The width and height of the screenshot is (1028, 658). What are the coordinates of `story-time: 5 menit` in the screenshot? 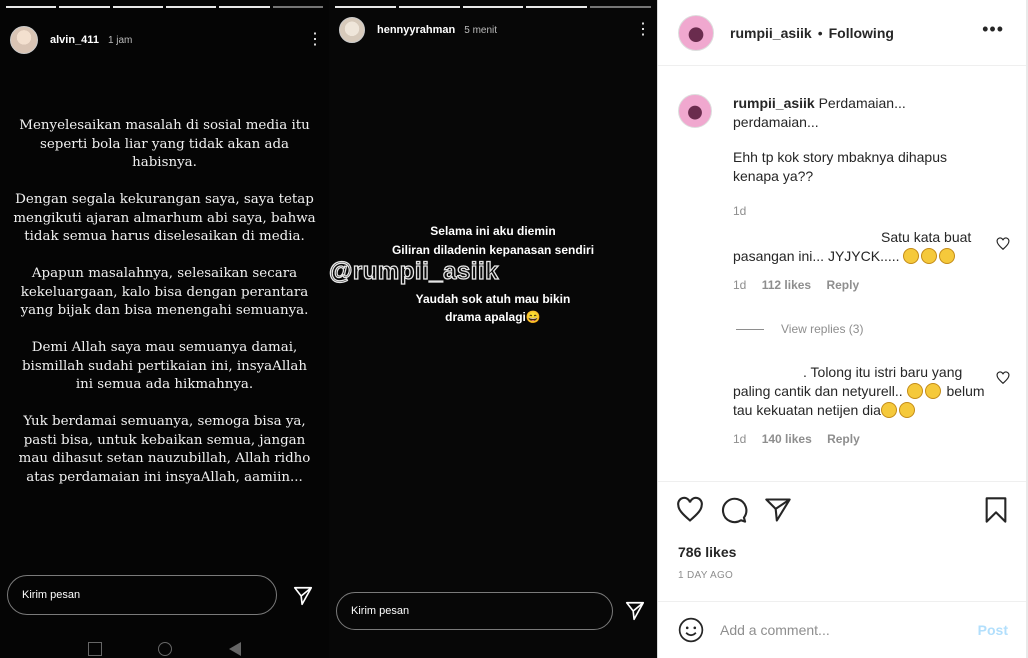 It's located at (481, 30).